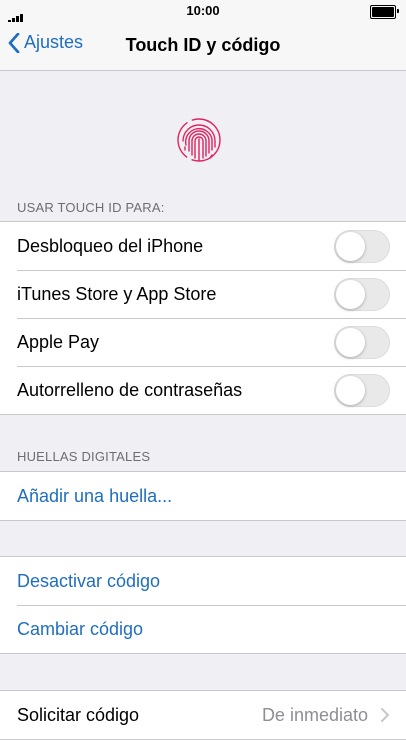 This screenshot has height=740, width=406. Describe the element at coordinates (58, 341) in the screenshot. I see `apple-pay-label: Apple Pay` at that location.